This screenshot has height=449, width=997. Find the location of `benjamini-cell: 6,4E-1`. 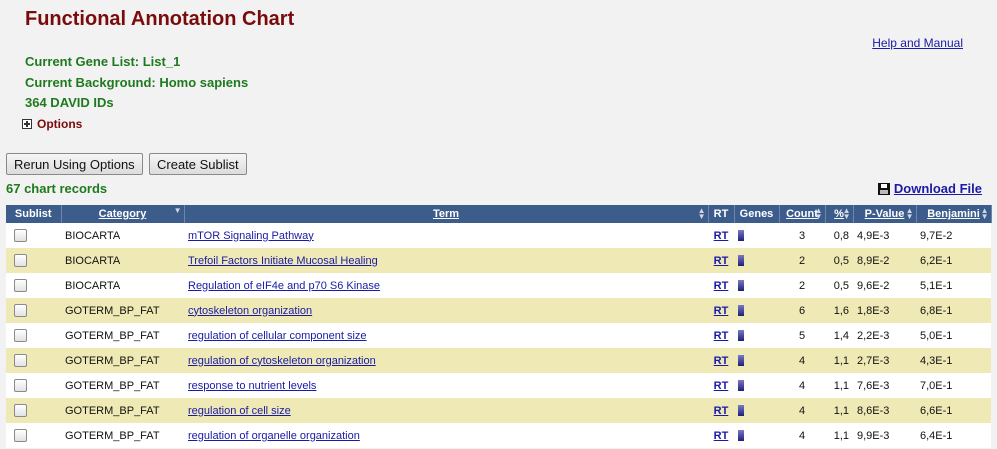

benjamini-cell: 6,4E-1 is located at coordinates (953, 435).